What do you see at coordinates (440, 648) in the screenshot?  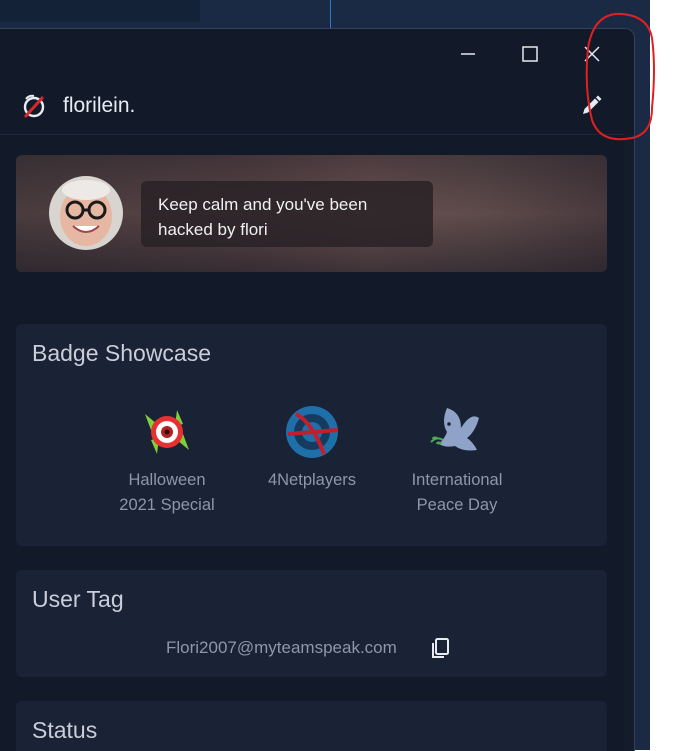 I see `copy-icon` at bounding box center [440, 648].